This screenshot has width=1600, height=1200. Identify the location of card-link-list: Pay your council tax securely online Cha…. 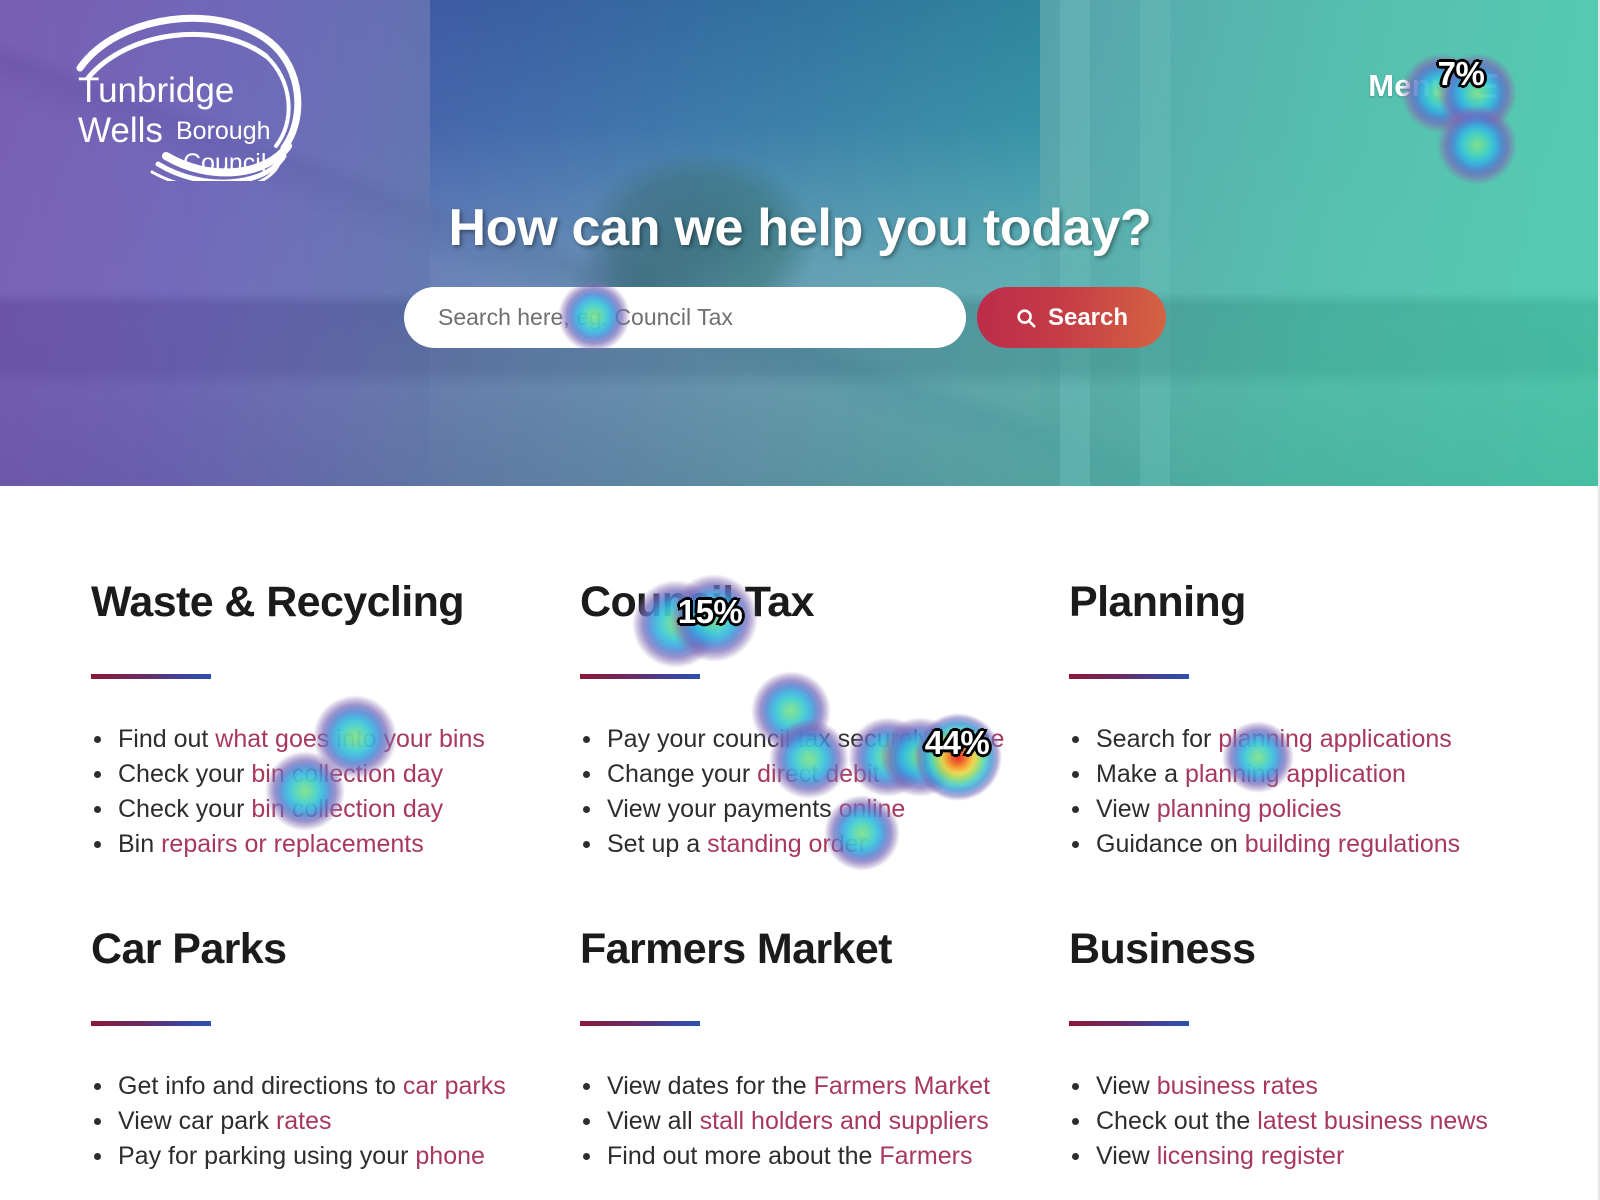
(824, 791).